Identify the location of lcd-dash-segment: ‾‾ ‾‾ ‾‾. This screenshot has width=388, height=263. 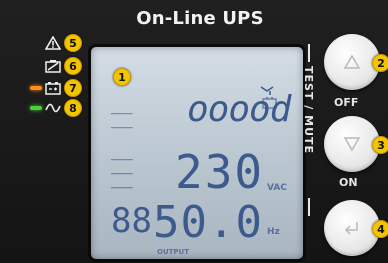
(122, 181).